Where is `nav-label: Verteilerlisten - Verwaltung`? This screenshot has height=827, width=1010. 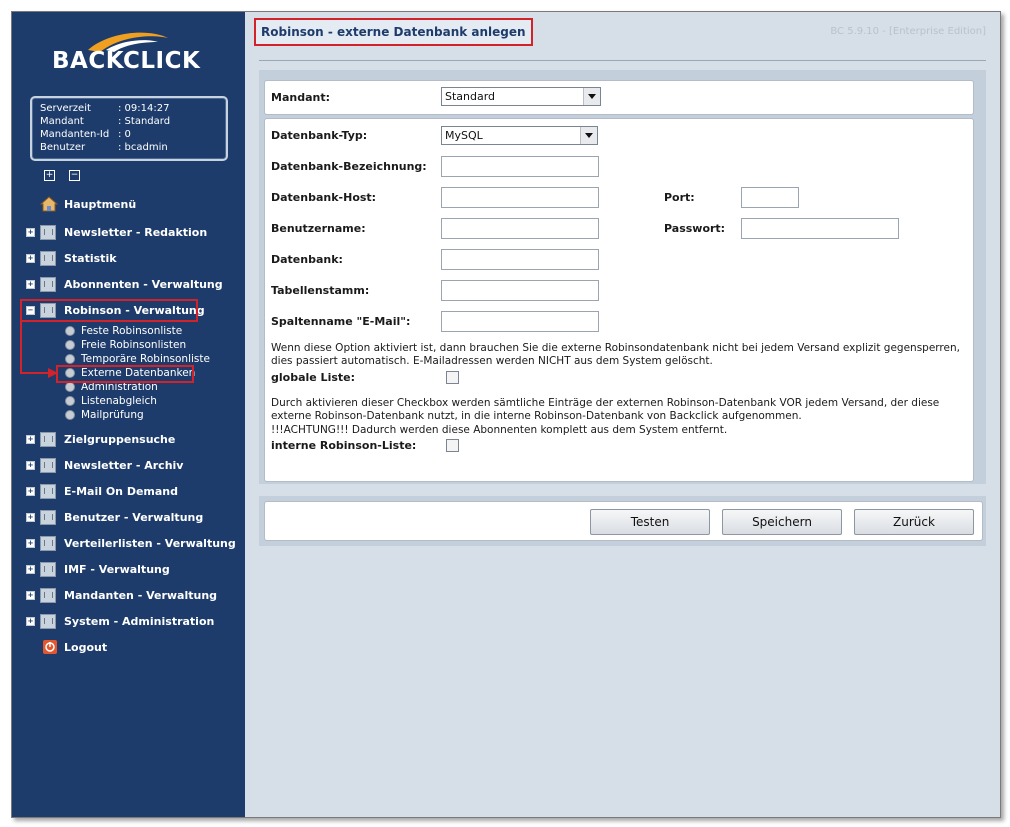 nav-label: Verteilerlisten - Verwaltung is located at coordinates (150, 543).